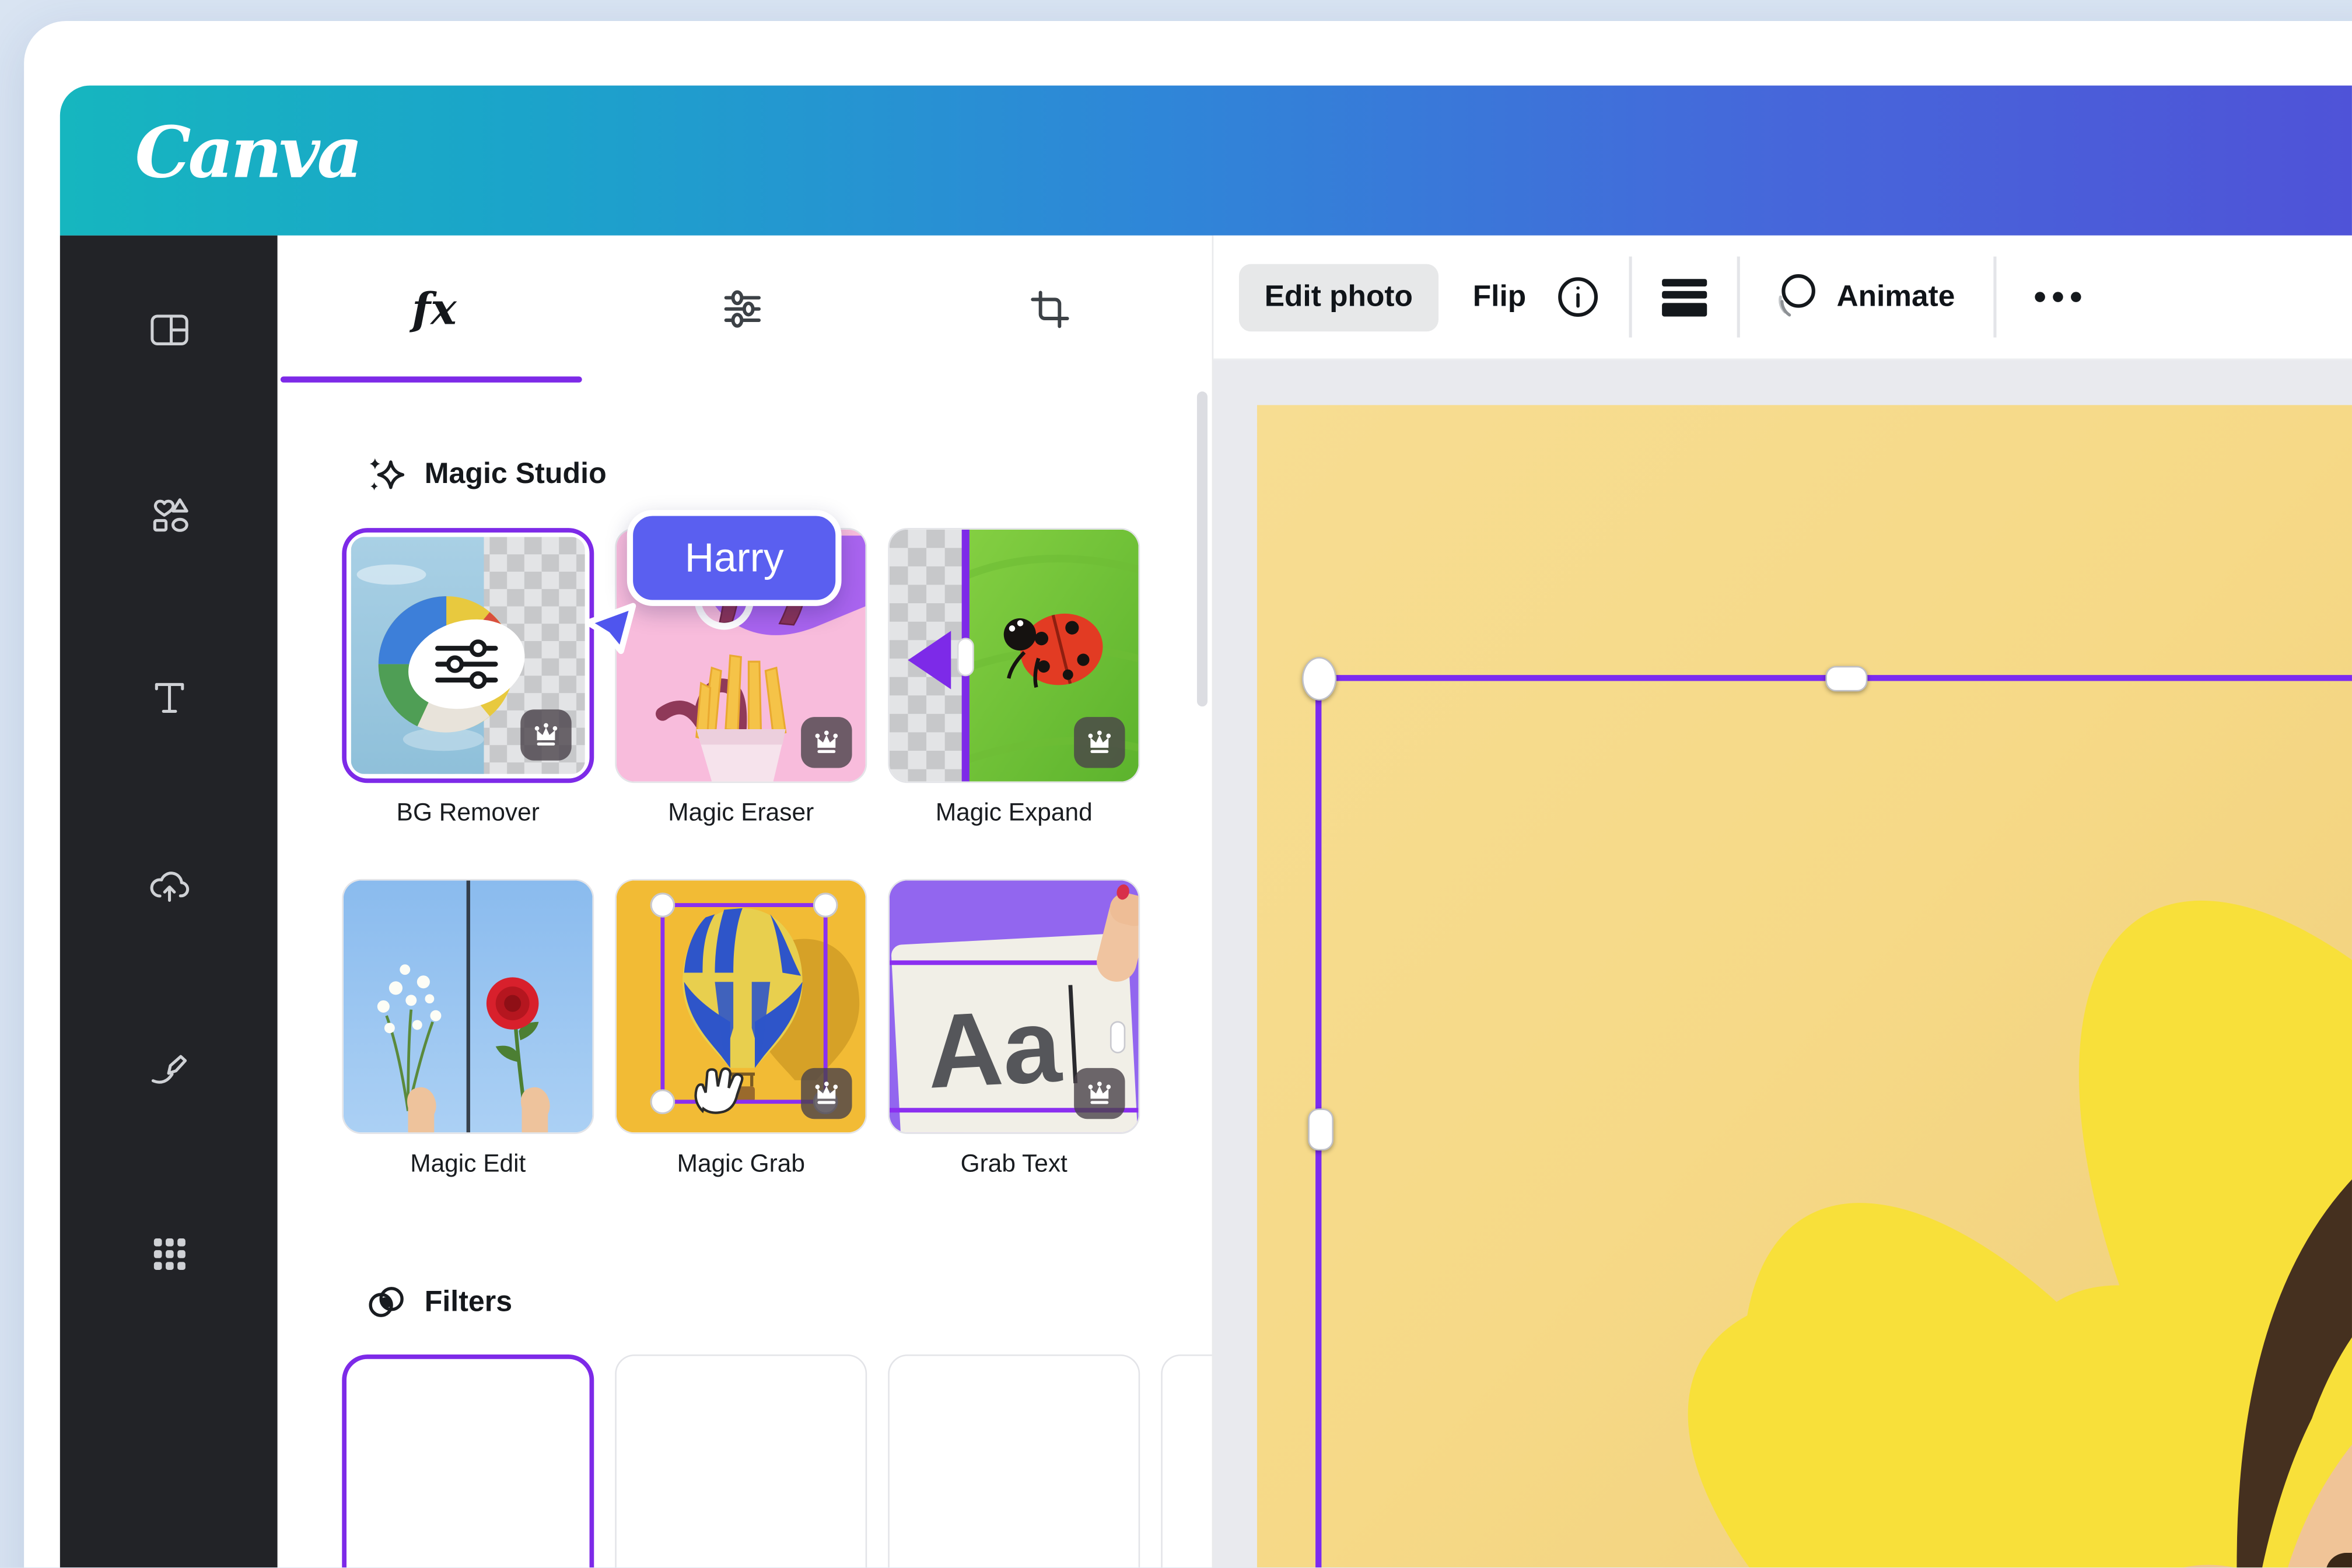 This screenshot has height=1568, width=2352. I want to click on filter-option-greyscale, so click(741, 1461).